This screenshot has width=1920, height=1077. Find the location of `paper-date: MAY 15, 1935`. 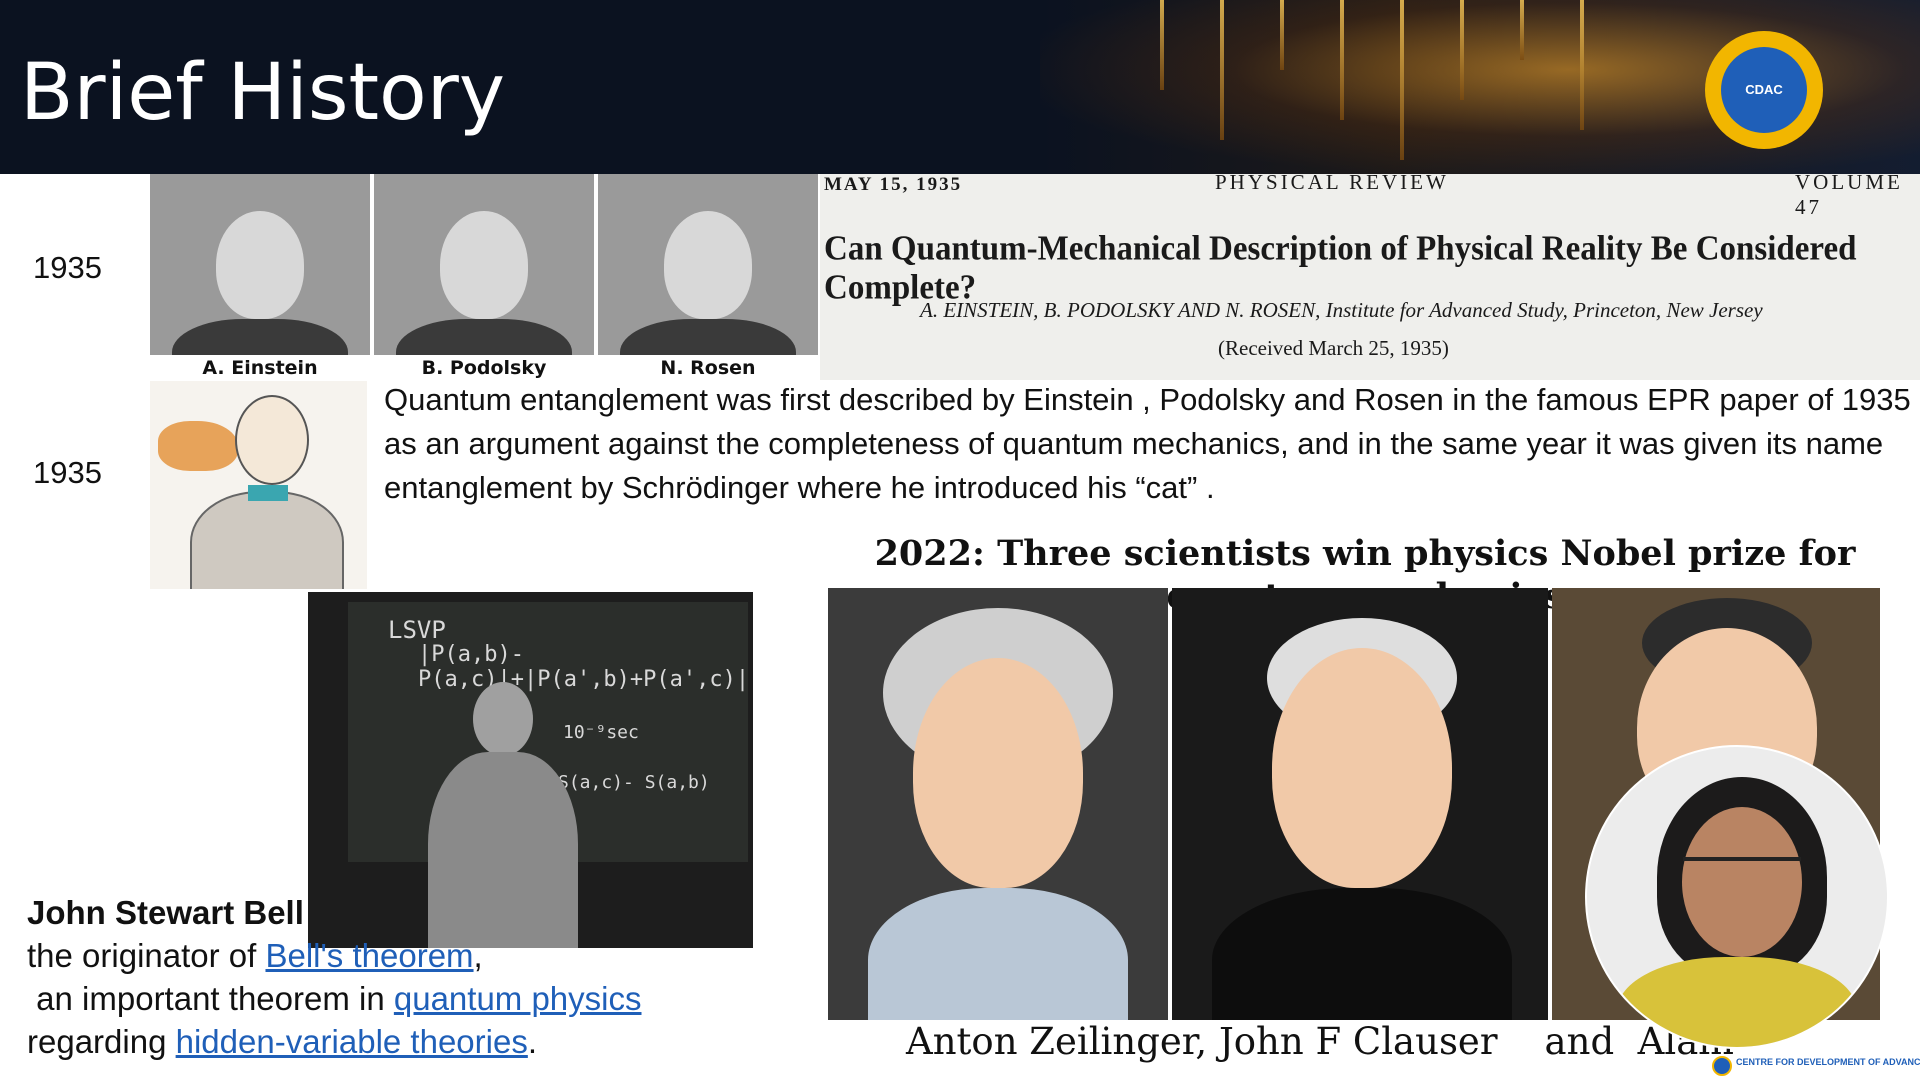

paper-date: MAY 15, 1935 is located at coordinates (893, 184).